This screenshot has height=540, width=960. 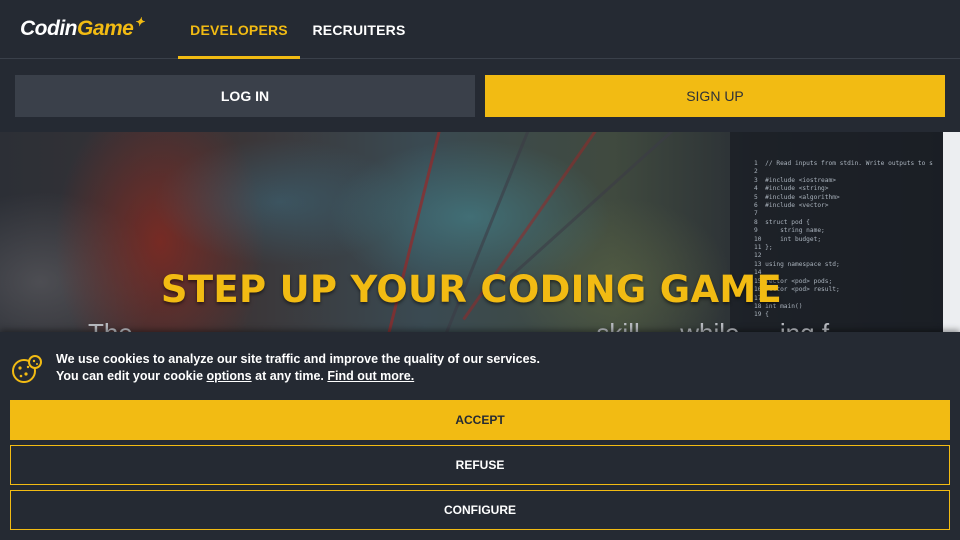 I want to click on hero-decoration, so click(x=592, y=208).